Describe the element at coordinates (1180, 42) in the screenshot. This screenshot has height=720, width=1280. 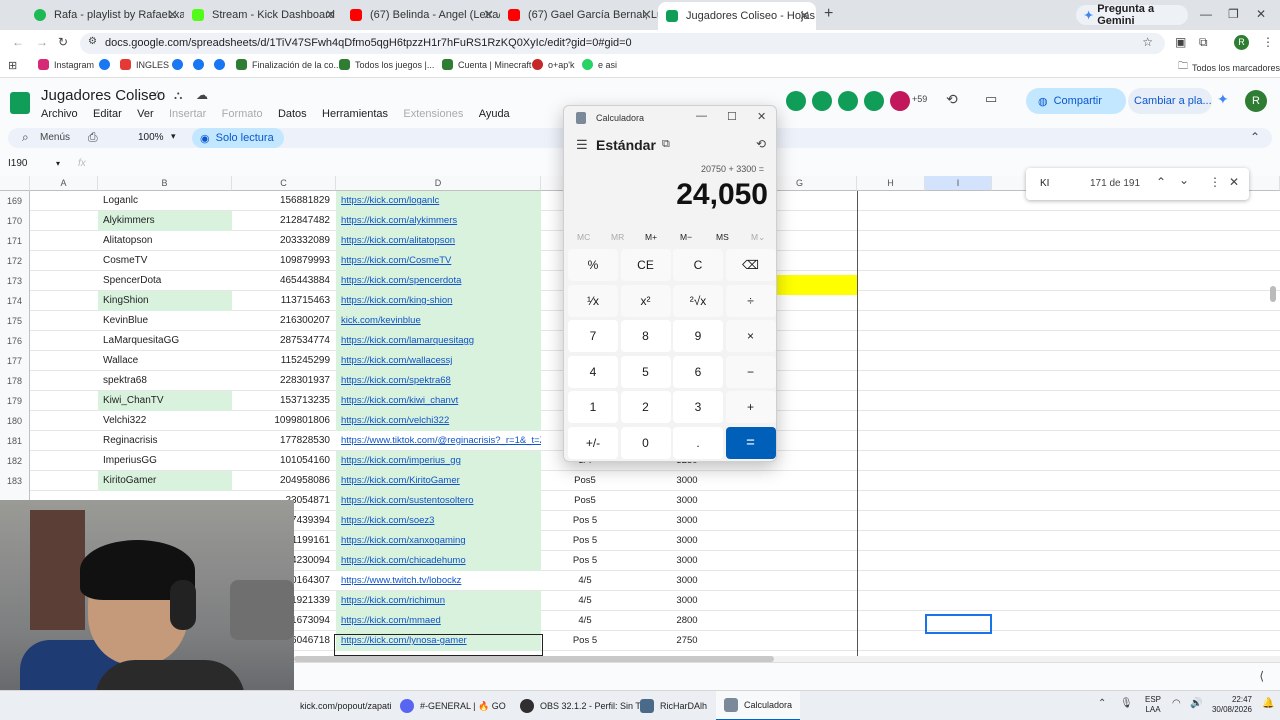
I see `extension-icon: ▣` at that location.